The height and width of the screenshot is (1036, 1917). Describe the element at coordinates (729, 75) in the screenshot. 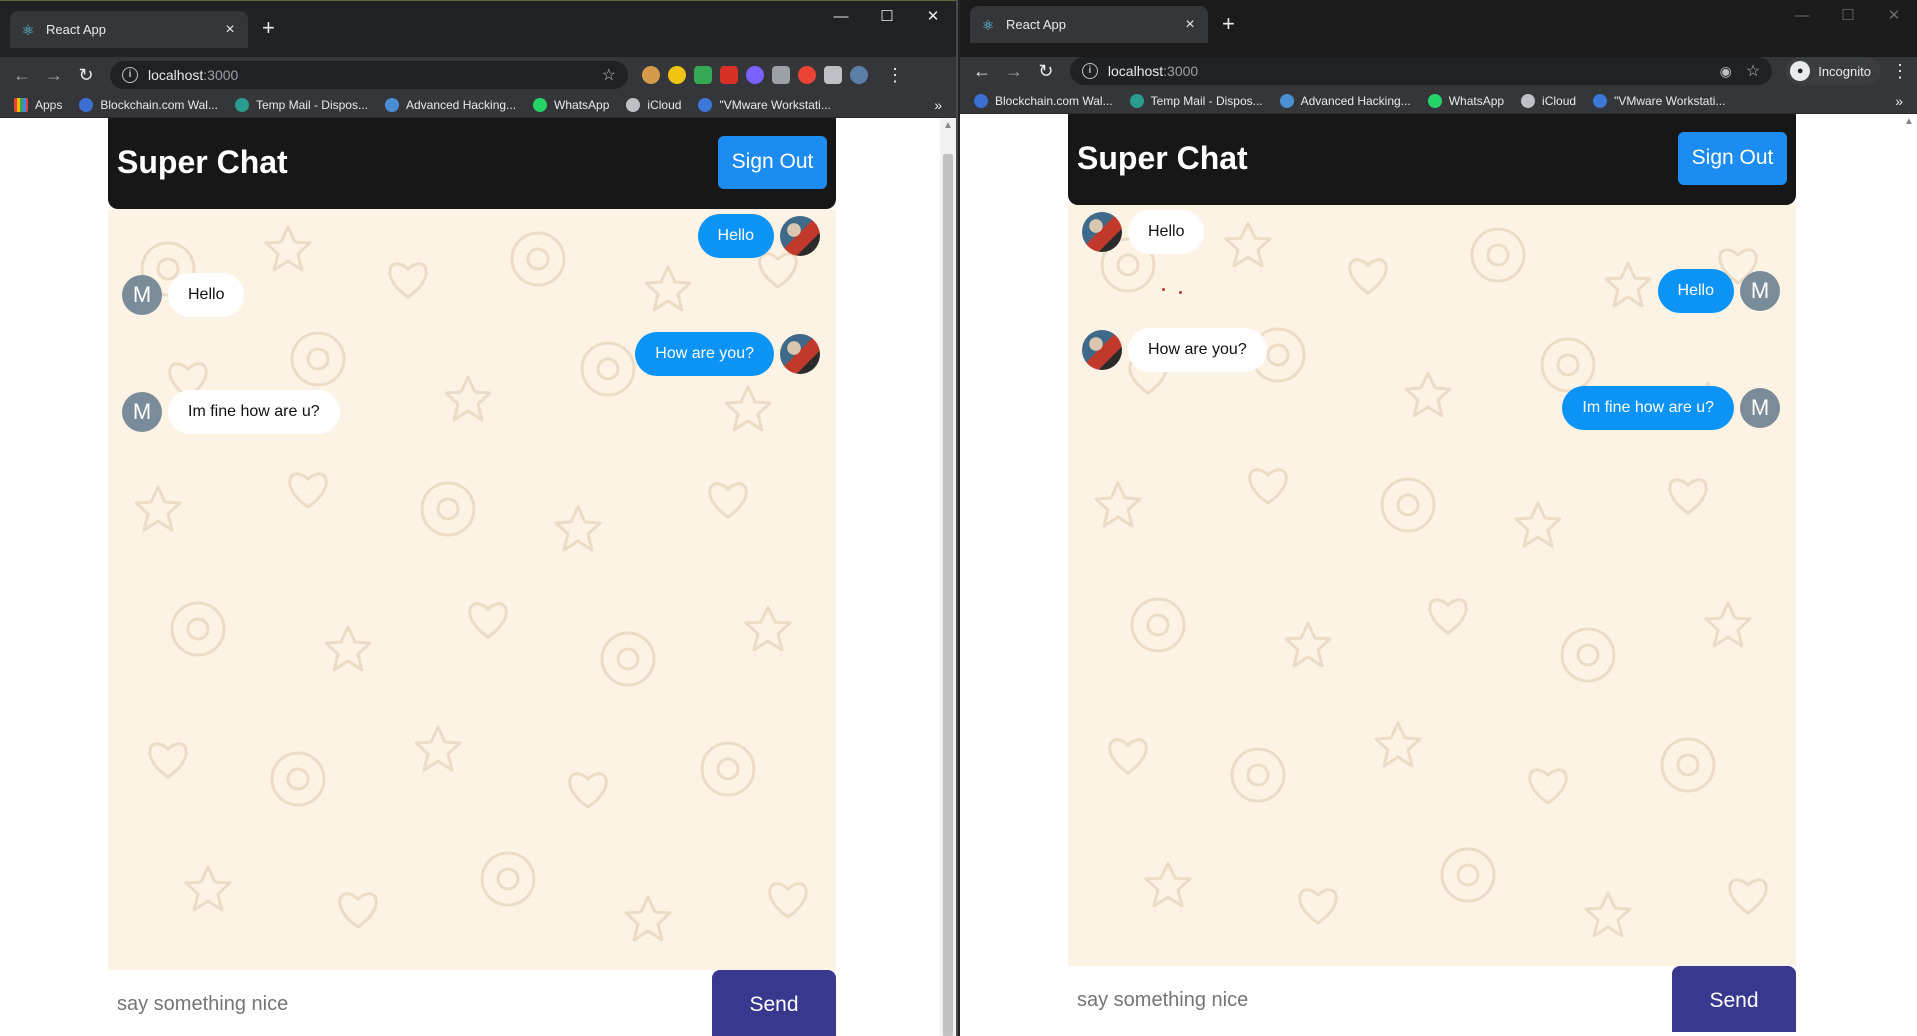

I see `gift-extension-icon` at that location.